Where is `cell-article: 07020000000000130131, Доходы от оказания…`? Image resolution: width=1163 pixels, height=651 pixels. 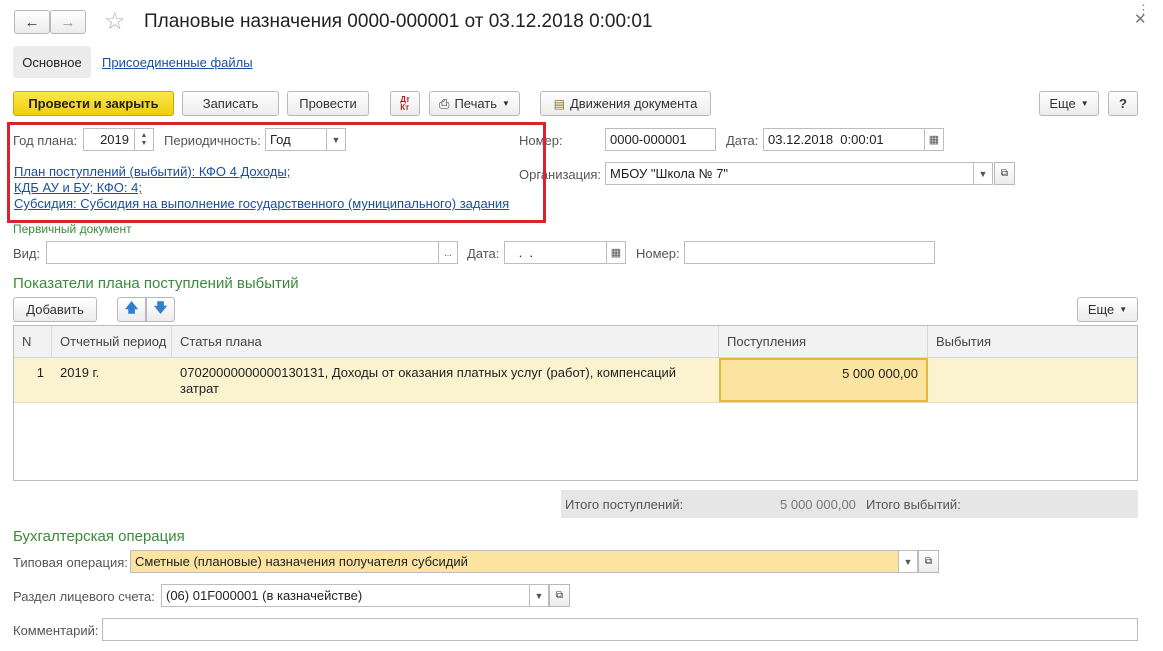
cell-article: 07020000000000130131, Доходы от оказания… is located at coordinates (428, 380).